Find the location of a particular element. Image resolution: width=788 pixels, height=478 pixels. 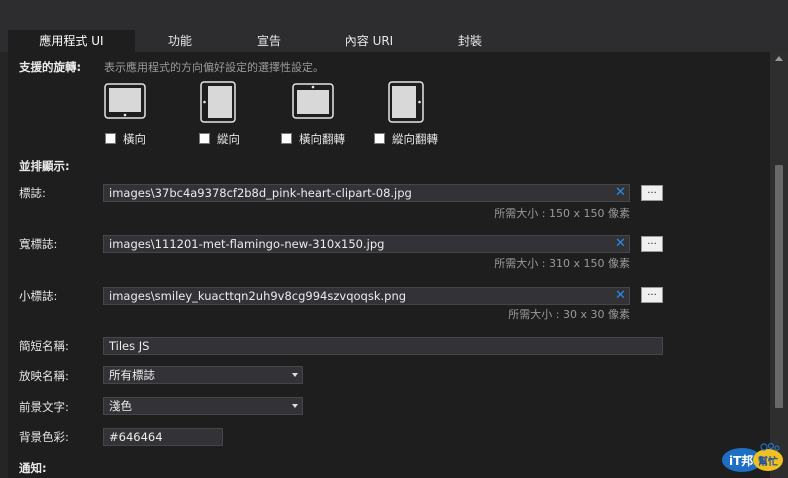

short-name-label: 簡短名稱: is located at coordinates (44, 346).